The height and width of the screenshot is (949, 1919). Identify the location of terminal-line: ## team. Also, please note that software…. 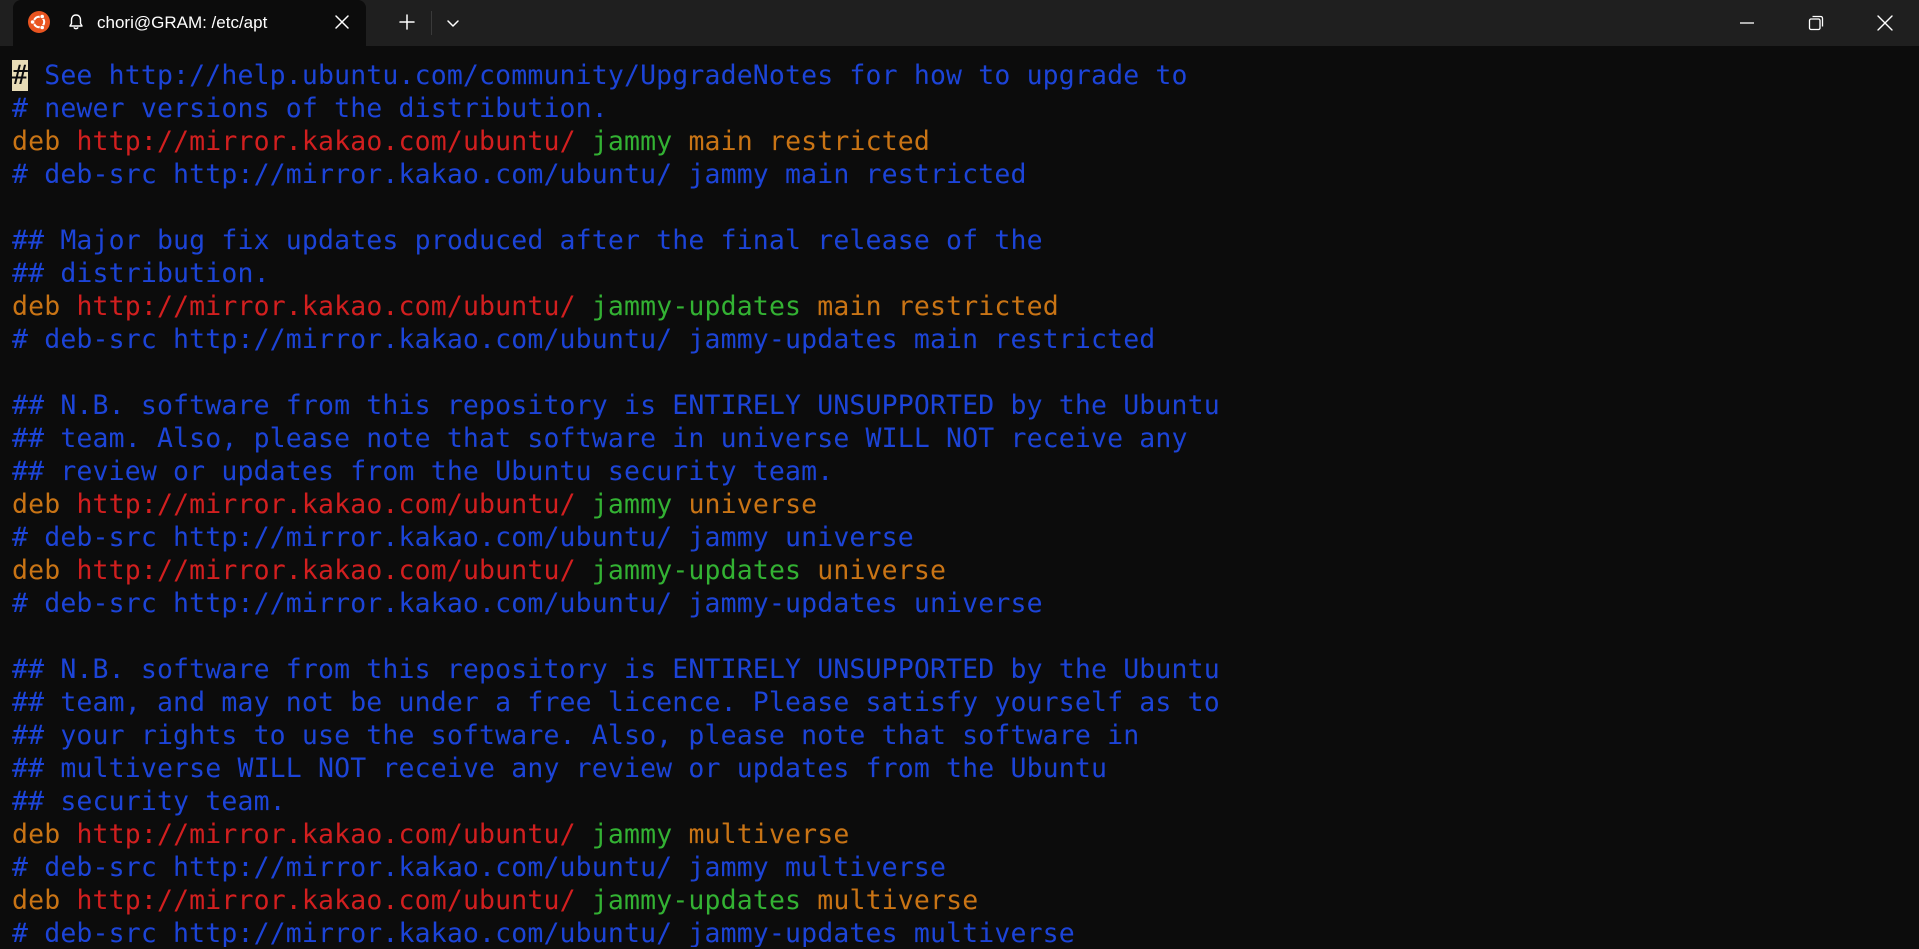
(962, 438).